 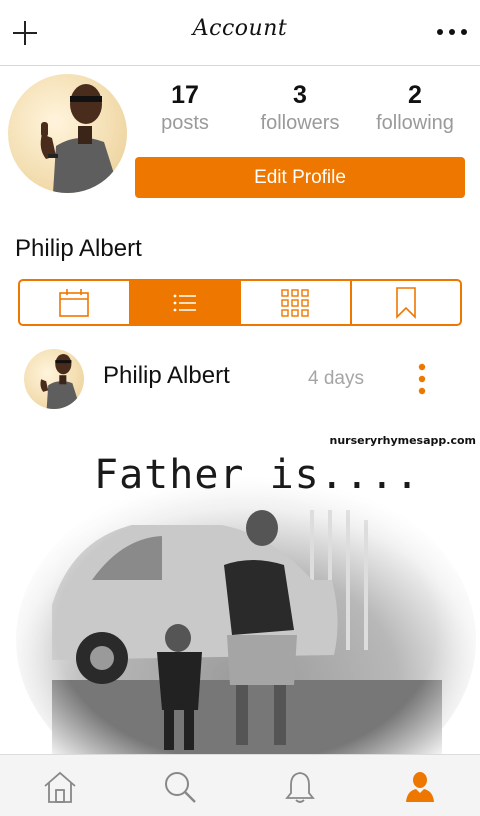 I want to click on followers-stat: 3 followers, so click(x=300, y=108).